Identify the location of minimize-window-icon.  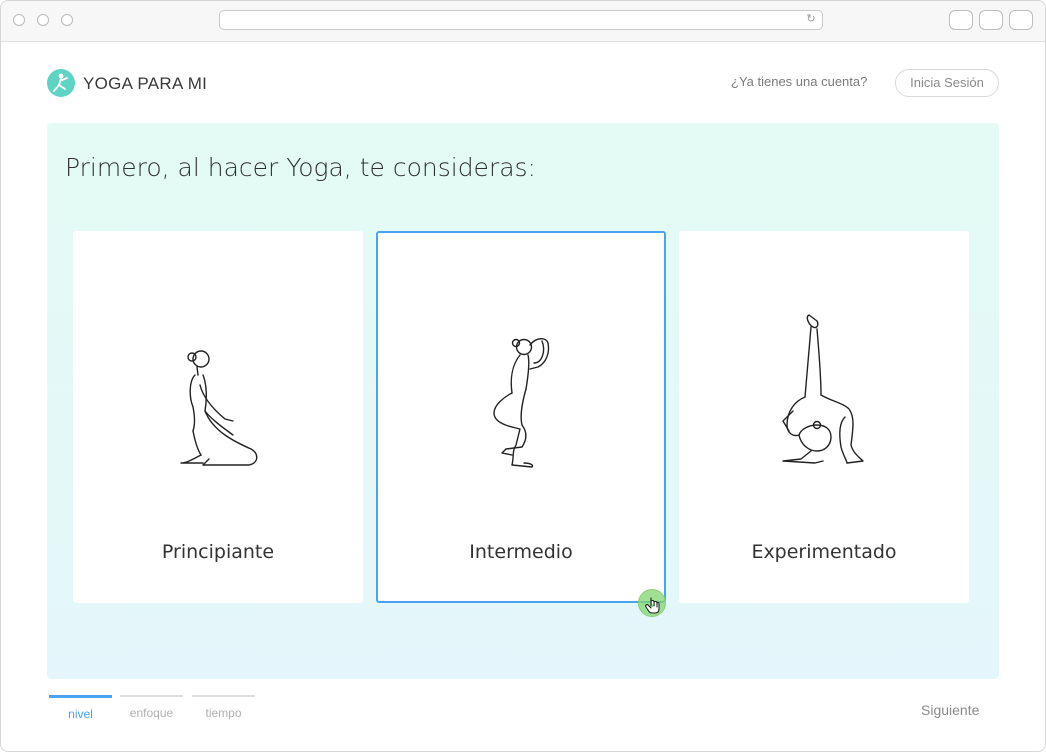
(43, 20).